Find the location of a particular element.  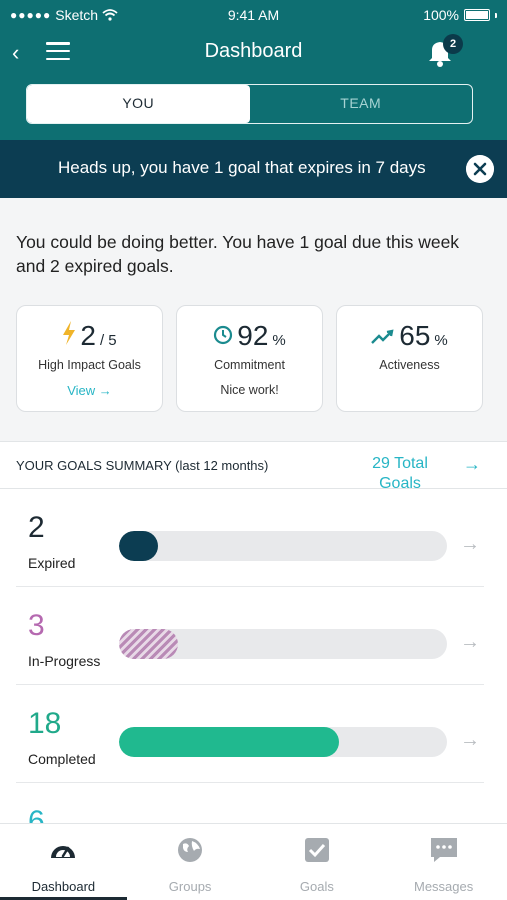

goal-count: 18 is located at coordinates (45, 723).